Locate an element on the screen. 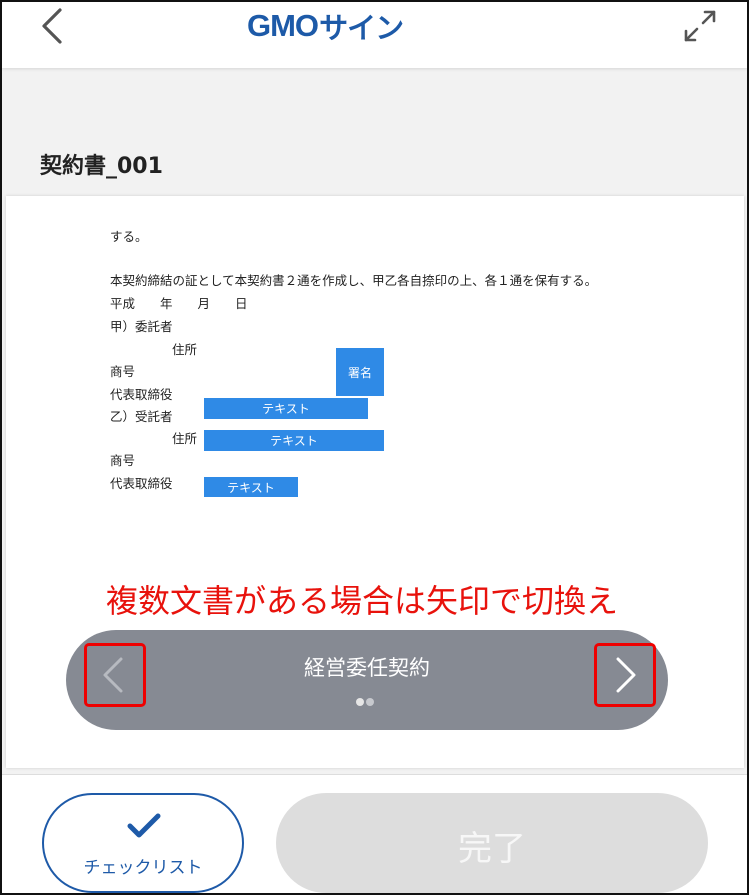  chevron-right-icon is located at coordinates (626, 675).